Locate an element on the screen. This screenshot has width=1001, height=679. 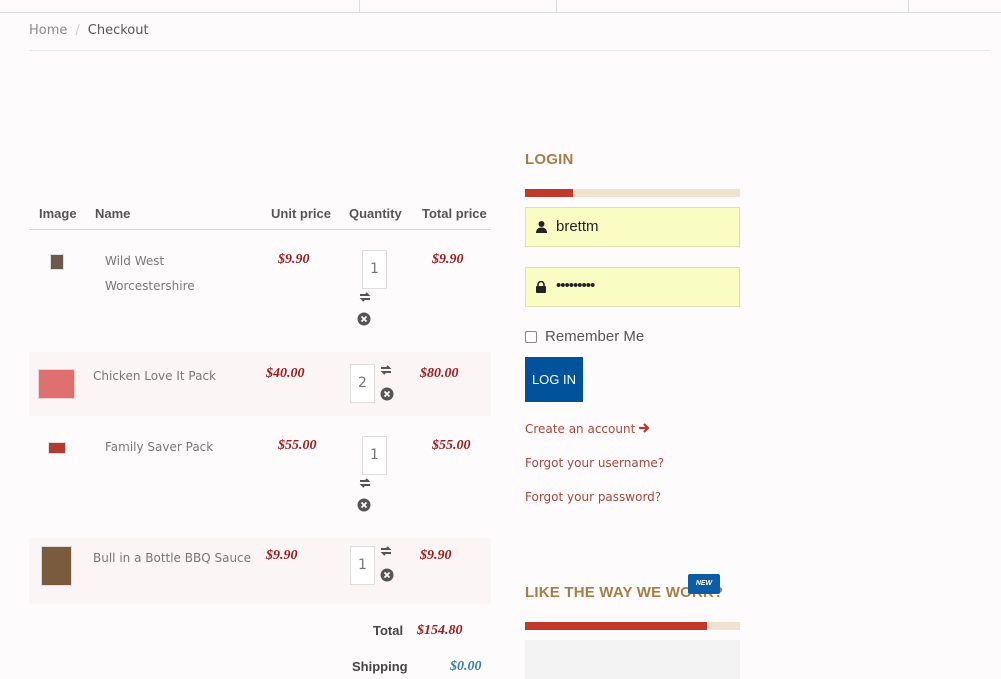
total-price: $55.00 is located at coordinates (451, 445).